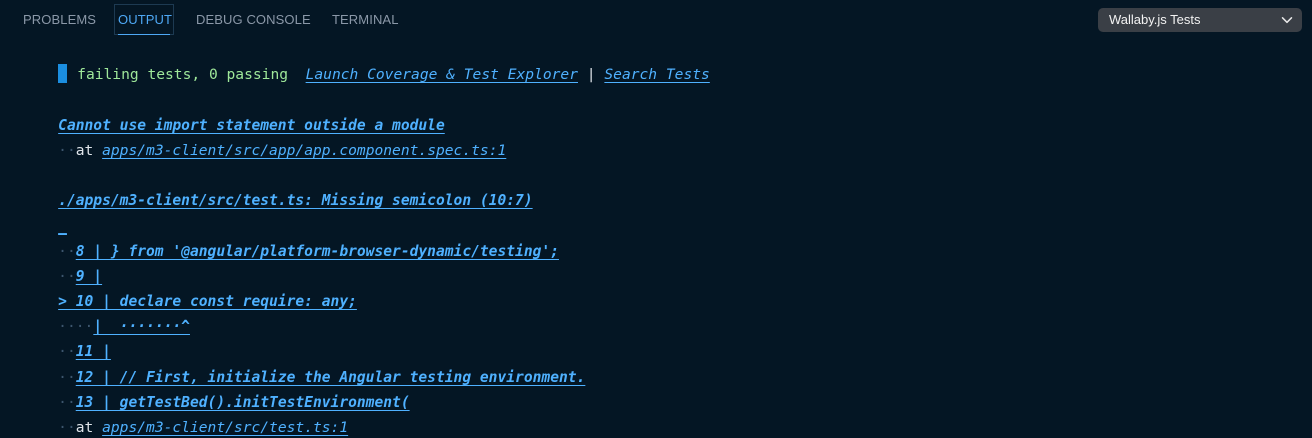  I want to click on tab-problems: PROBLEMS, so click(59, 19).